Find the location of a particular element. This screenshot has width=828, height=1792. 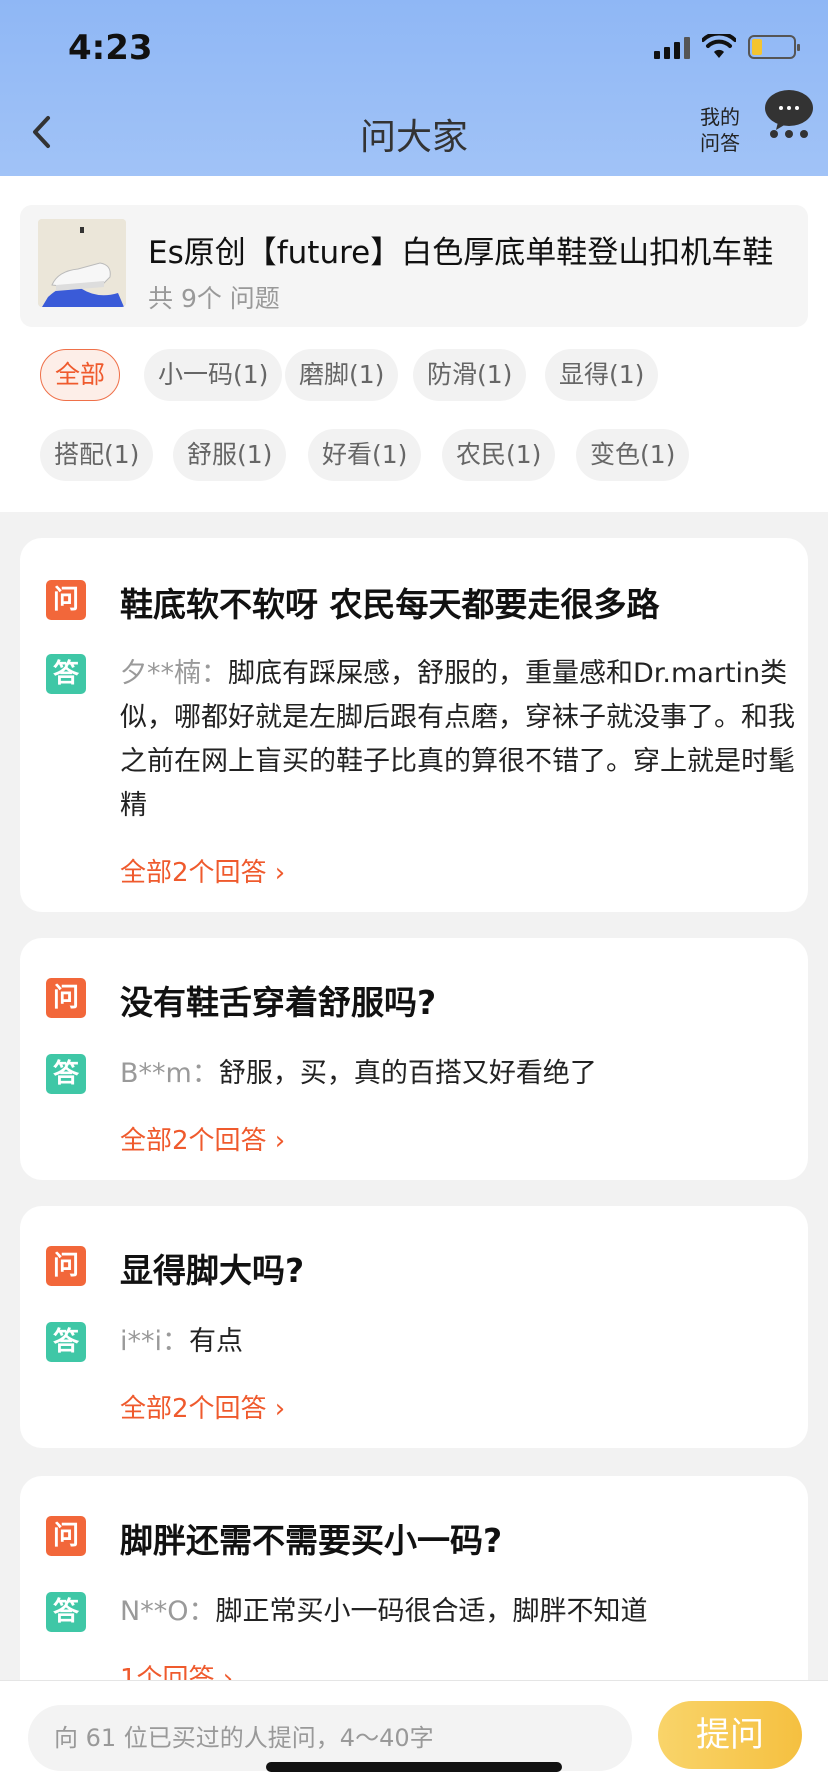

tag-item: 舒服(1) is located at coordinates (230, 455).